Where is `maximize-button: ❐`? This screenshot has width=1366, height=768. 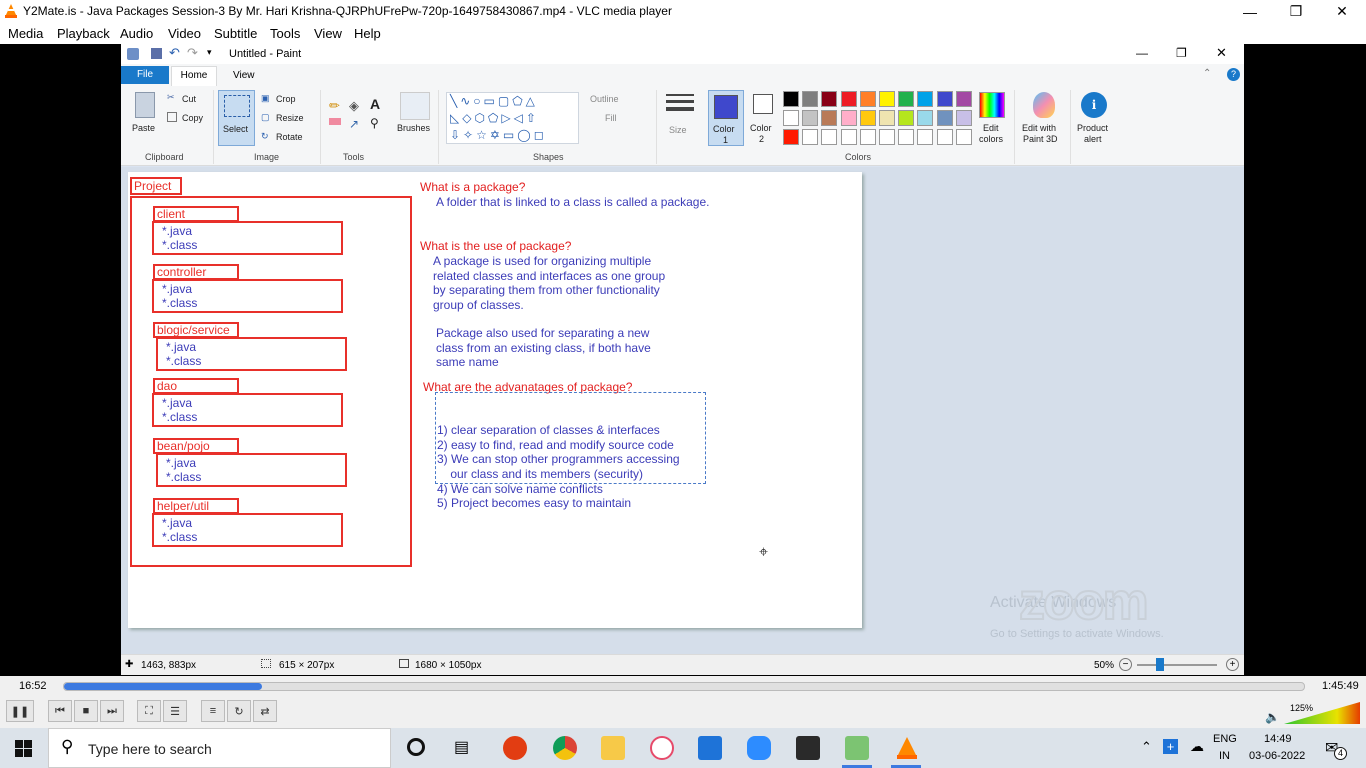 maximize-button: ❐ is located at coordinates (1296, 11).